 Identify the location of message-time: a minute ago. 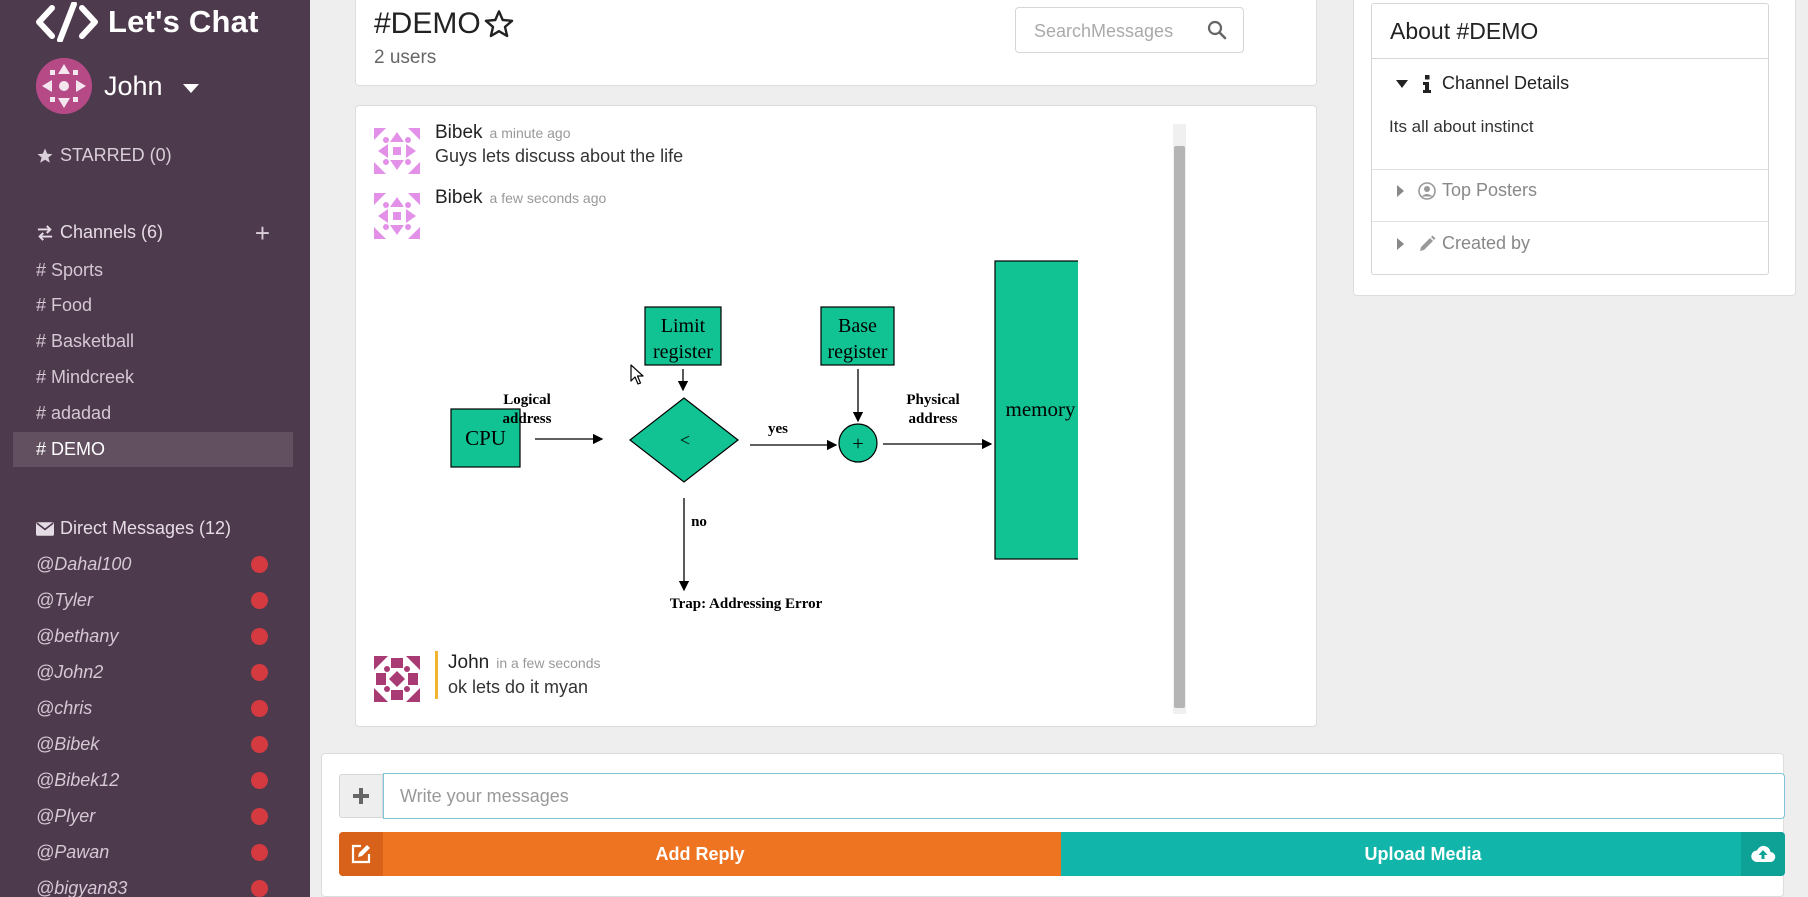
(530, 133).